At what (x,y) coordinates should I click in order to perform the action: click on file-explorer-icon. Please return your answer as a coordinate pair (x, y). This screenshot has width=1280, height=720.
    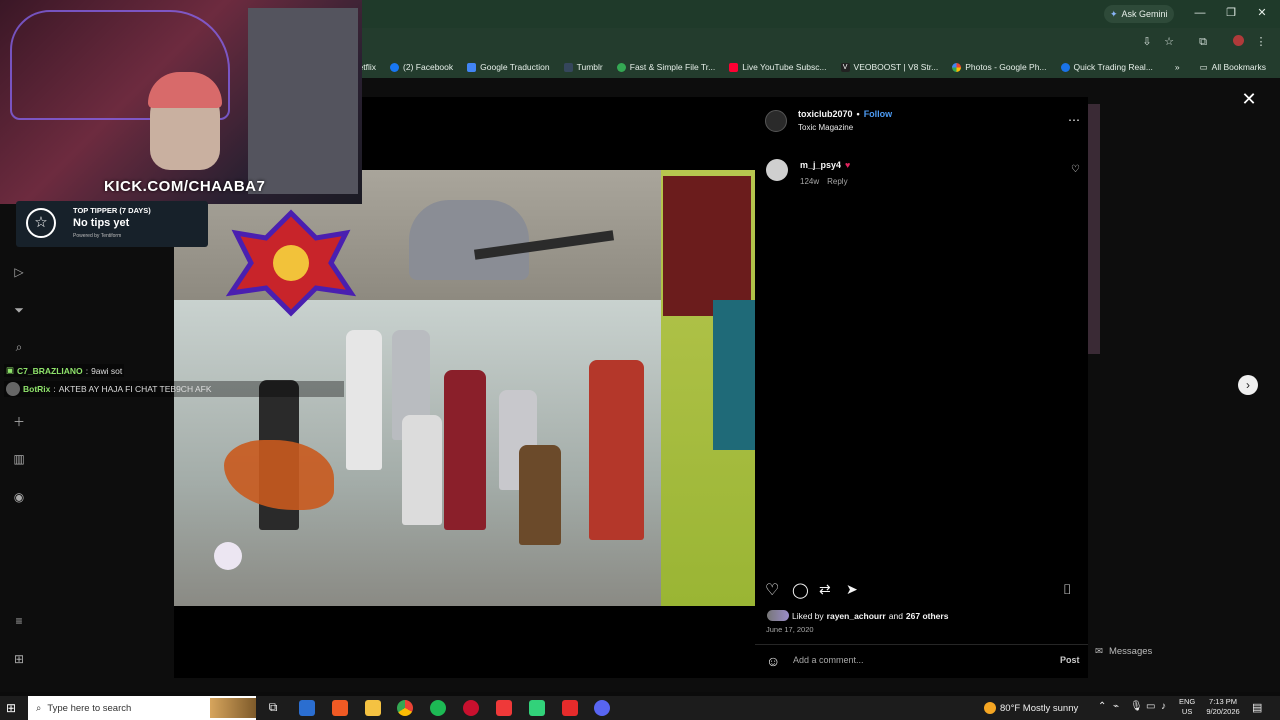
    Looking at the image, I should click on (373, 708).